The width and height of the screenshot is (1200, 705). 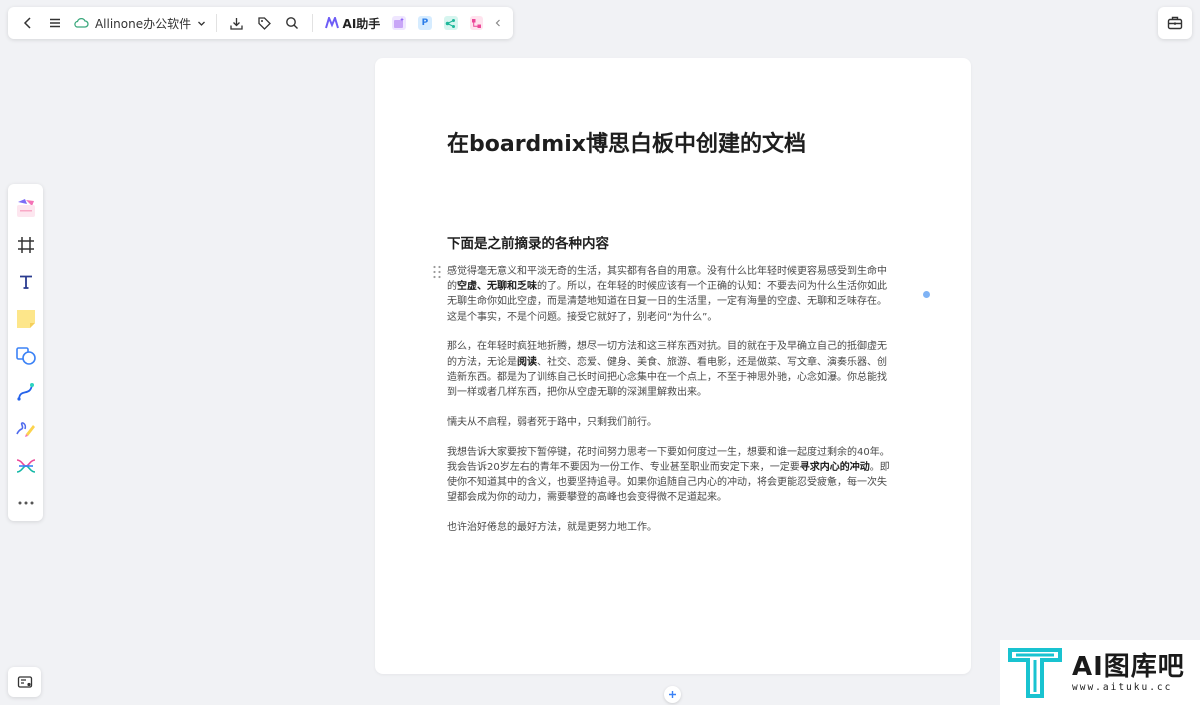 I want to click on sticky-note-tool, so click(x=26, y=318).